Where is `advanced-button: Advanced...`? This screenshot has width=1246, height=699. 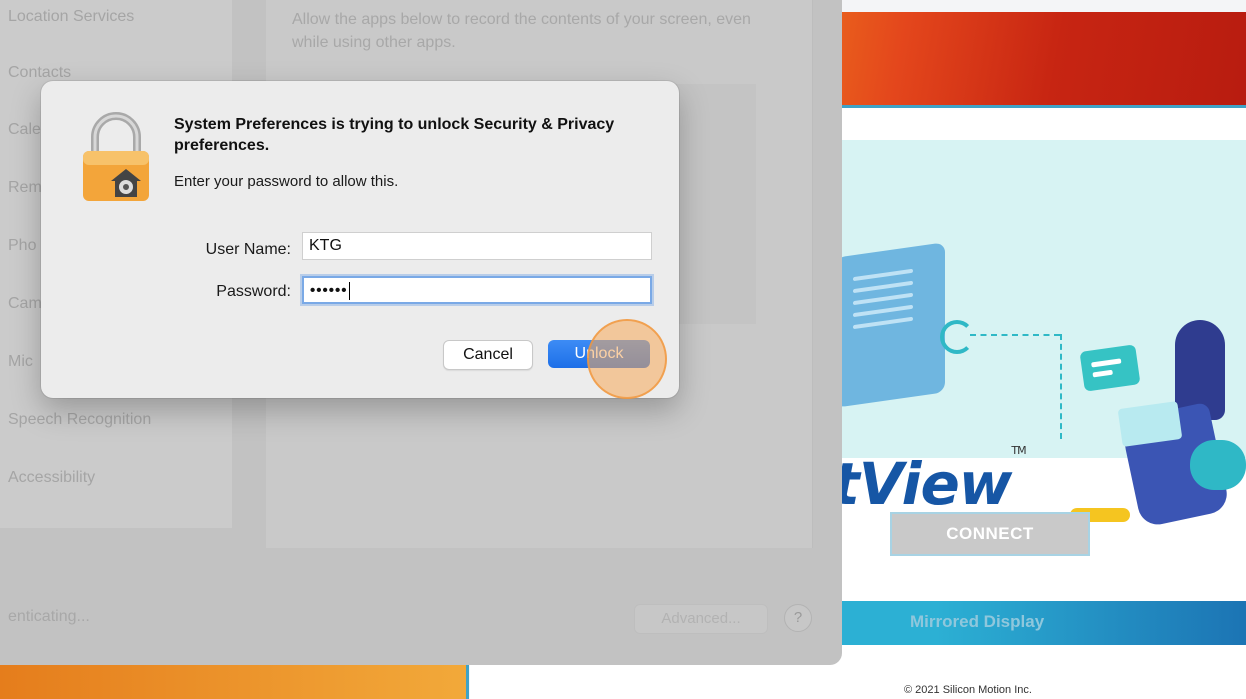 advanced-button: Advanced... is located at coordinates (701, 619).